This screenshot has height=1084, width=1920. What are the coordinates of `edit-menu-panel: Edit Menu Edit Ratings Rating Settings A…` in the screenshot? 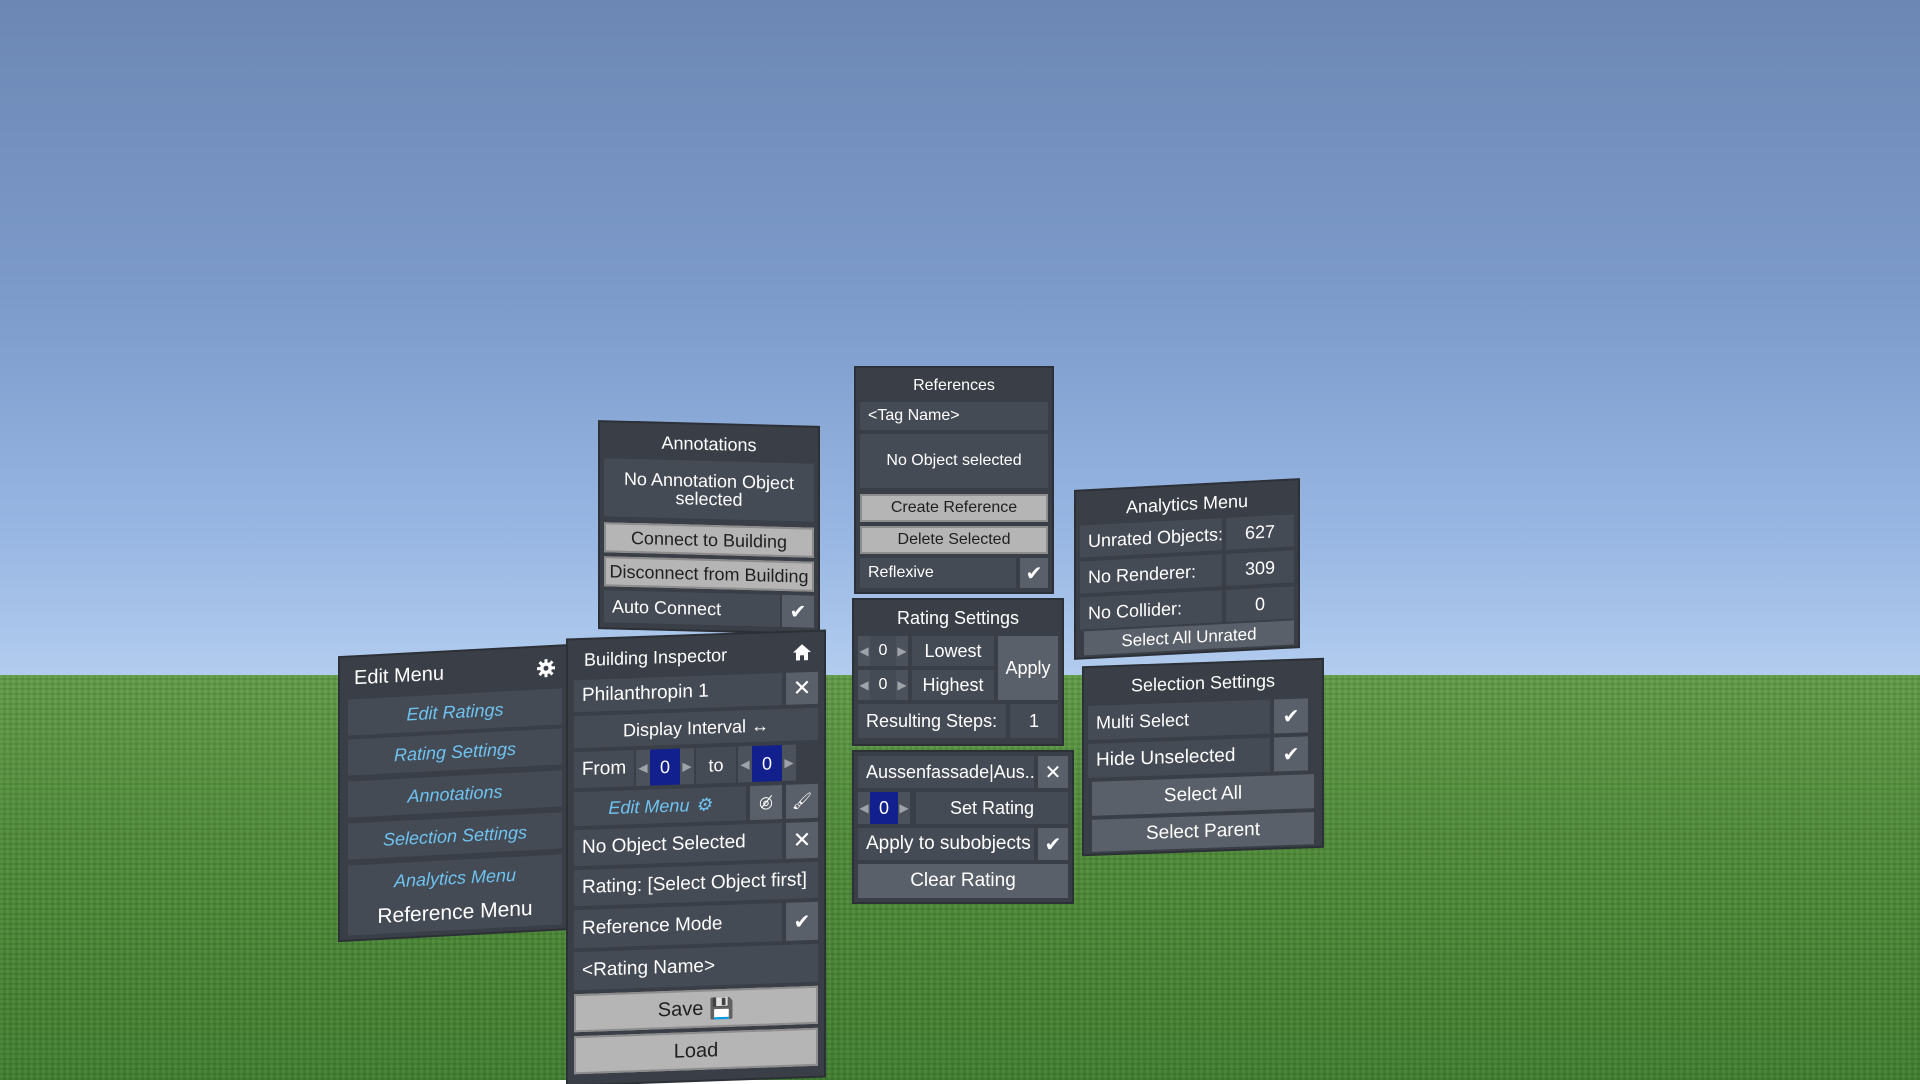 It's located at (455, 793).